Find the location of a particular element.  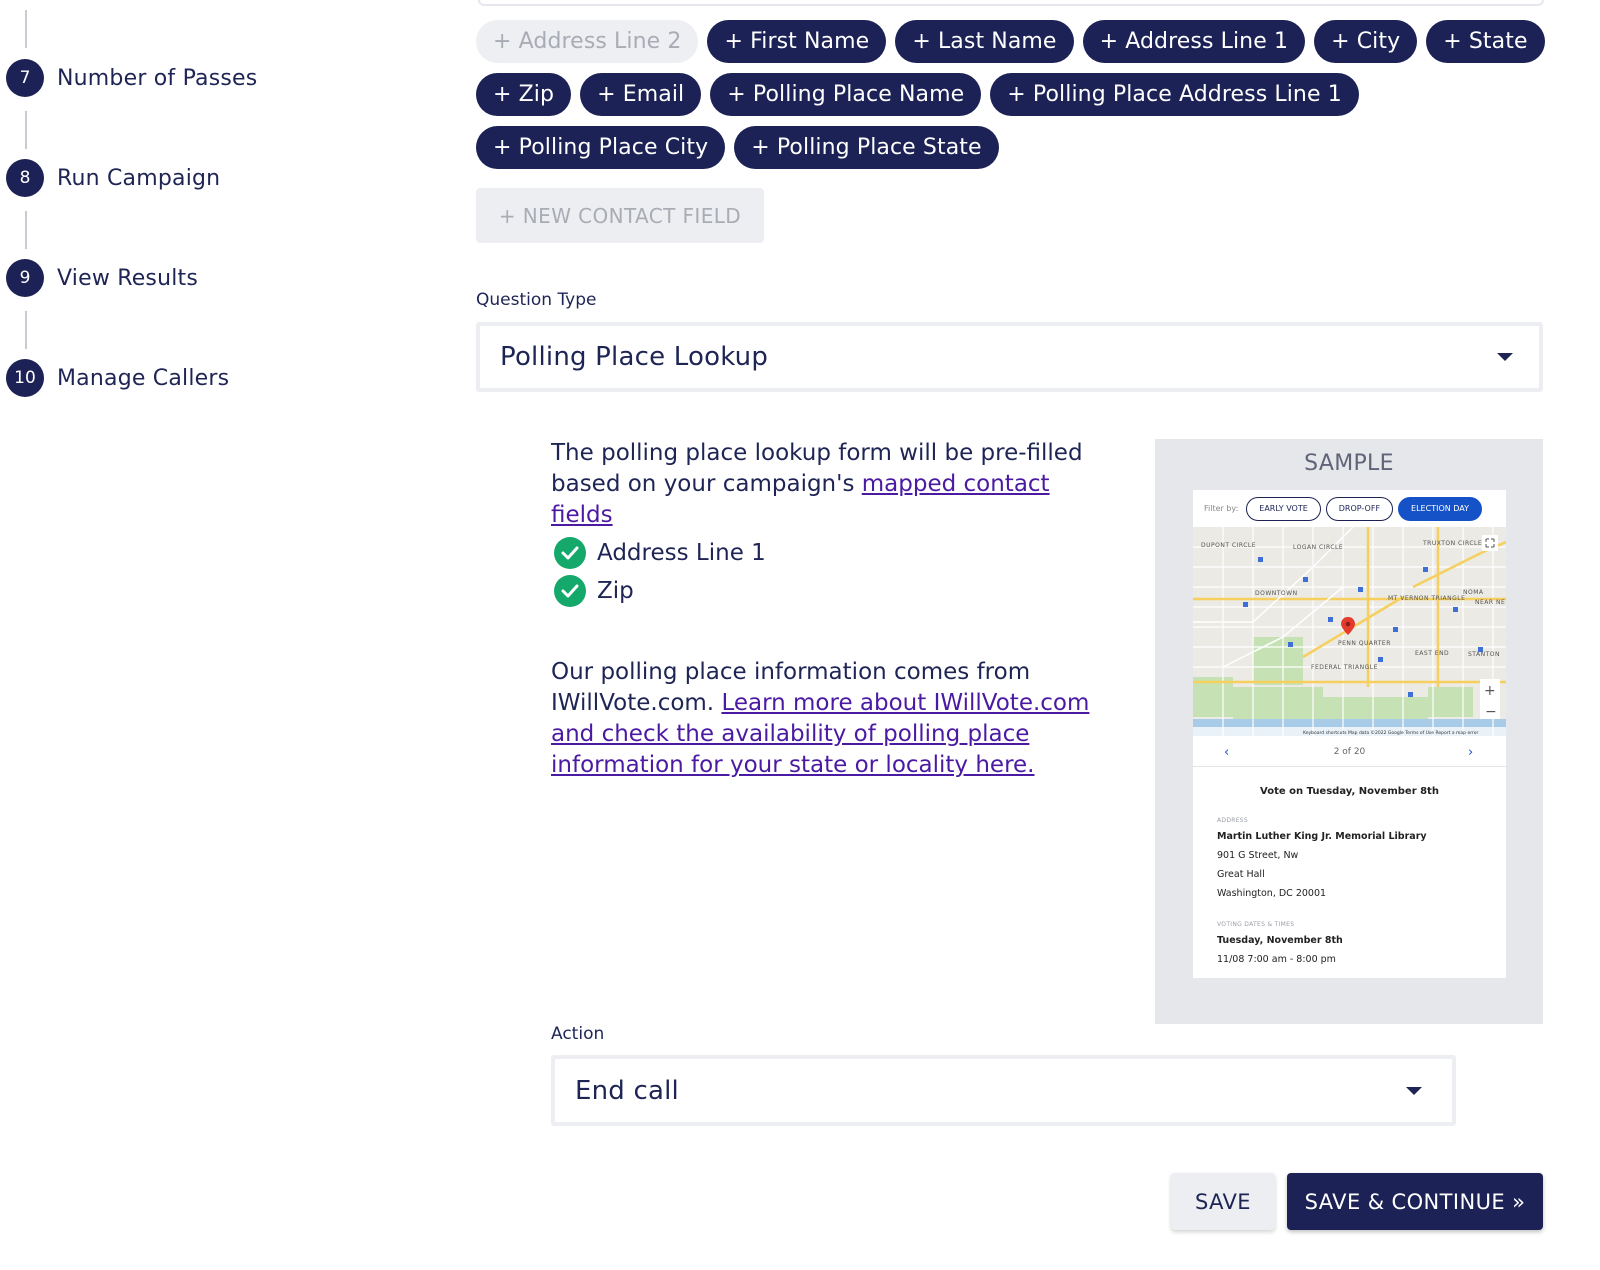

step-number: 7 is located at coordinates (25, 78).